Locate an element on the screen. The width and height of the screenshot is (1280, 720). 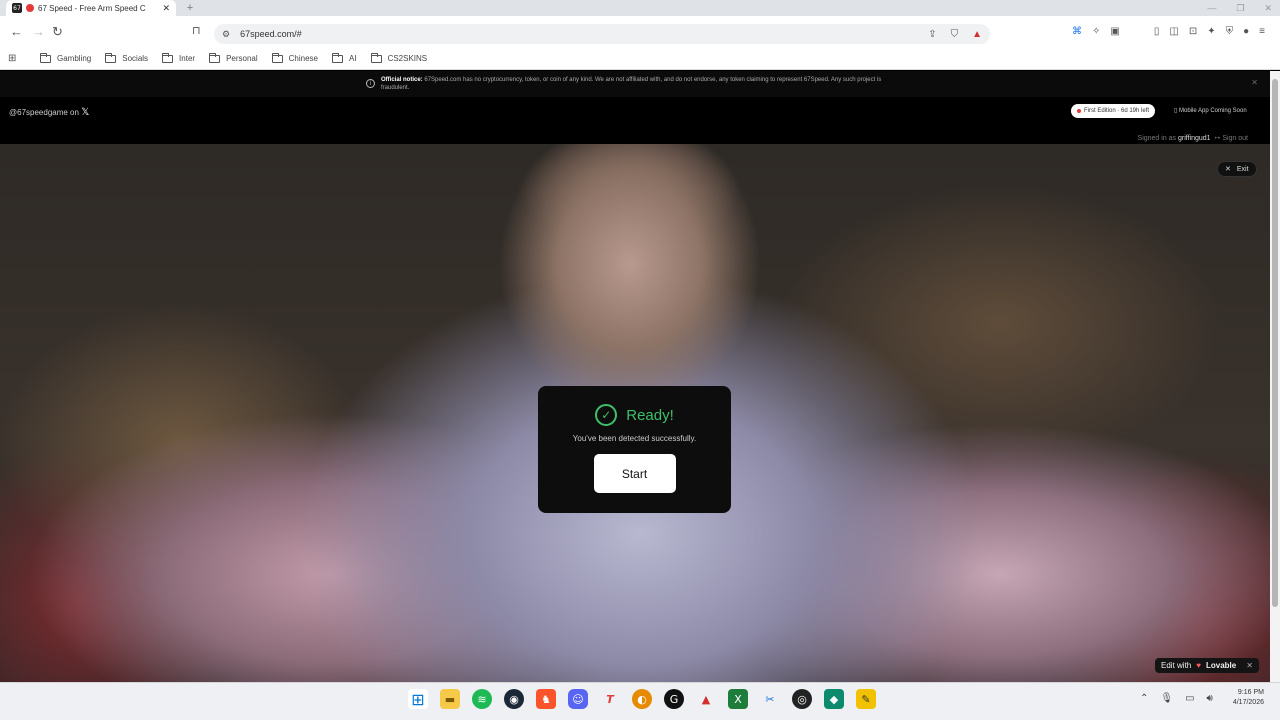
steam-icon: ◉ is located at coordinates (514, 699).